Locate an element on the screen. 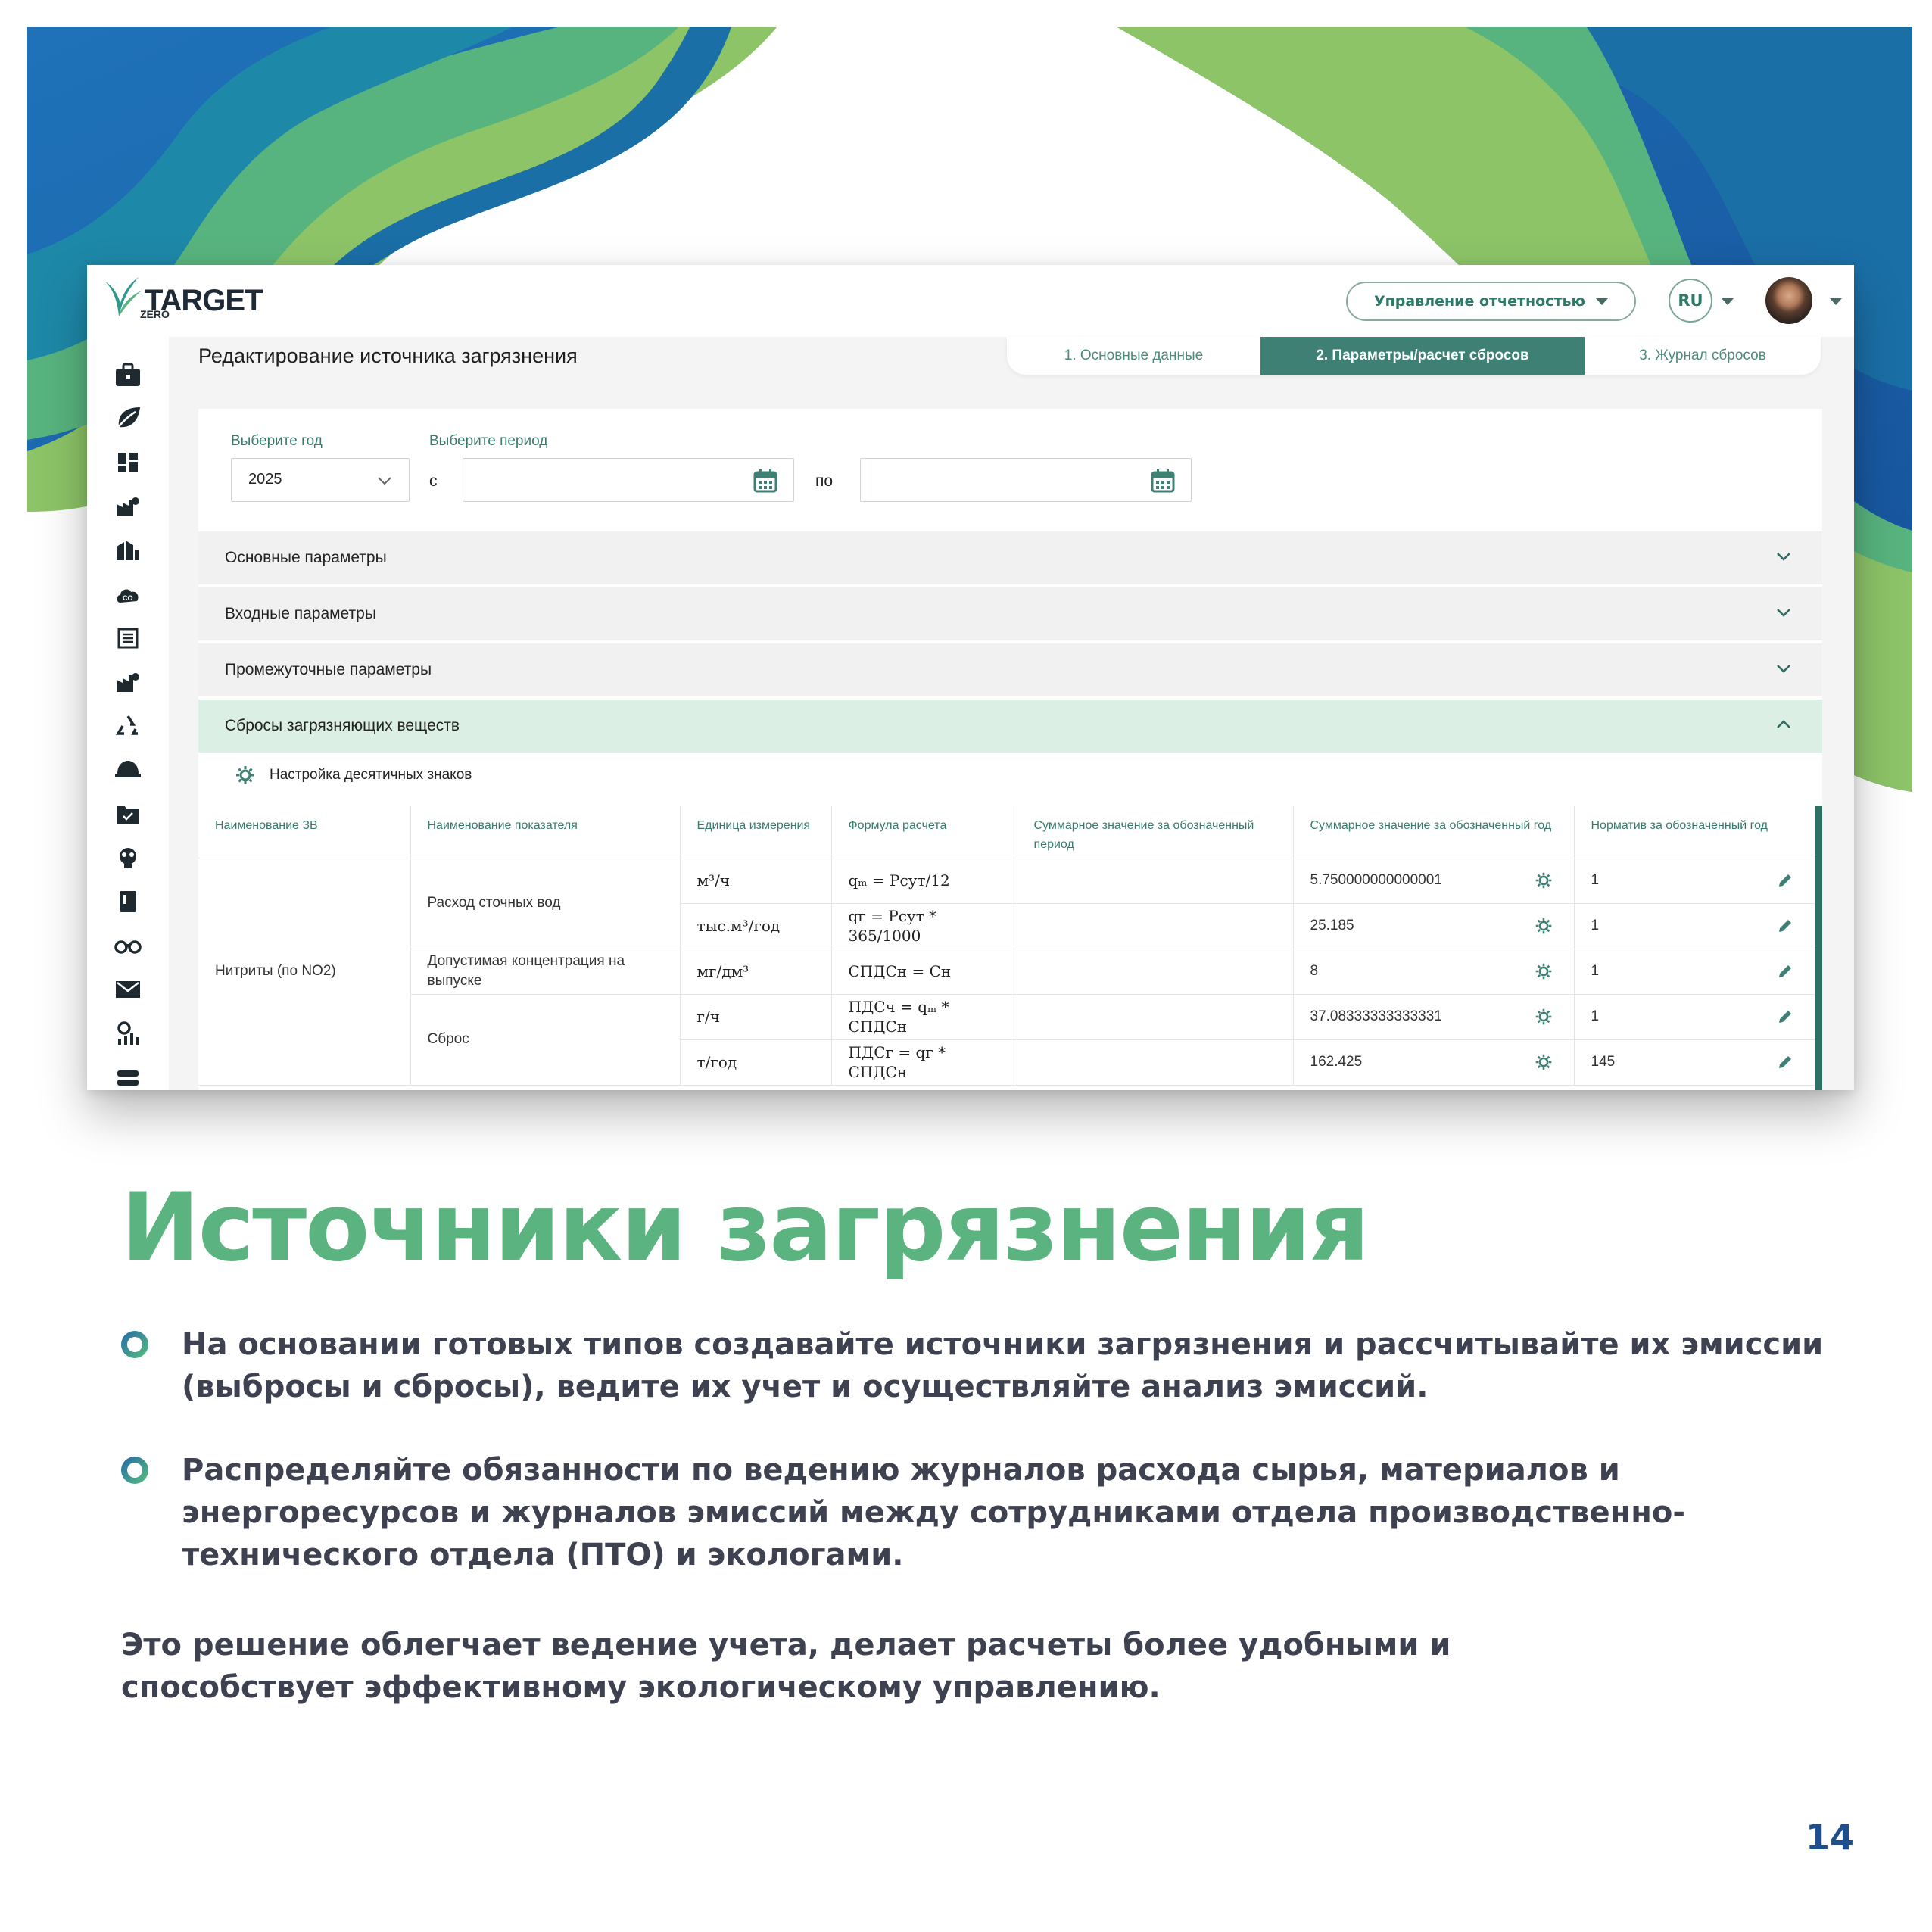  accordion-label: Сбросы загрязняющих веществ is located at coordinates (342, 725).